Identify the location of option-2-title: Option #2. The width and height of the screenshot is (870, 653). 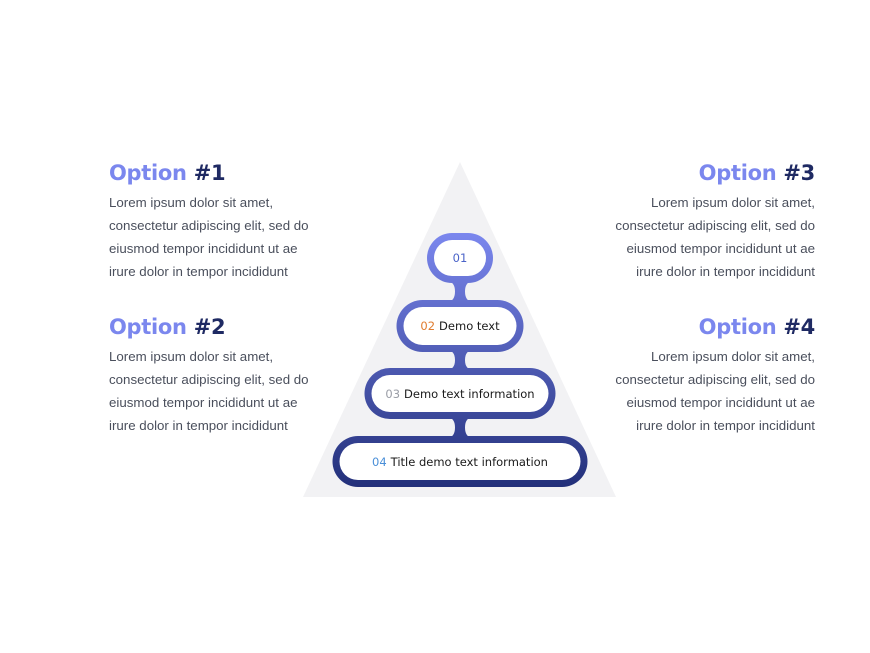
(224, 327).